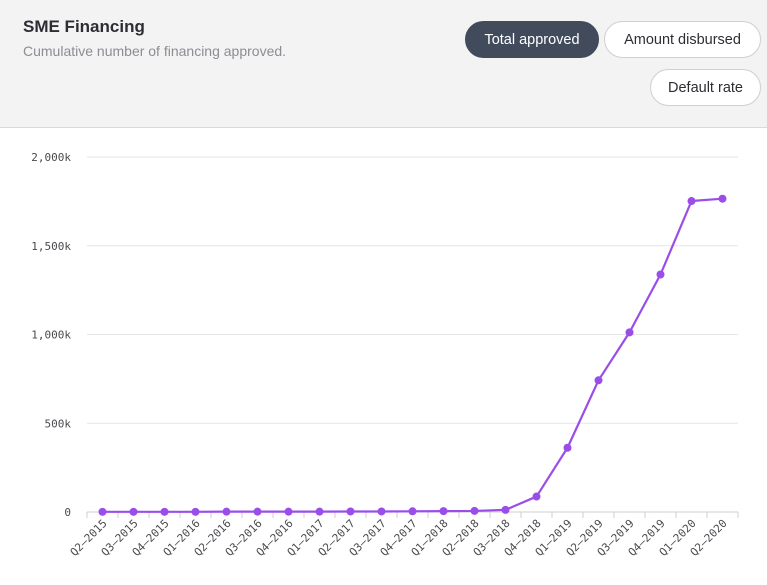 Image resolution: width=767 pixels, height=585 pixels. What do you see at coordinates (682, 39) in the screenshot?
I see `amount-disbursed-button: Amount disbursed` at bounding box center [682, 39].